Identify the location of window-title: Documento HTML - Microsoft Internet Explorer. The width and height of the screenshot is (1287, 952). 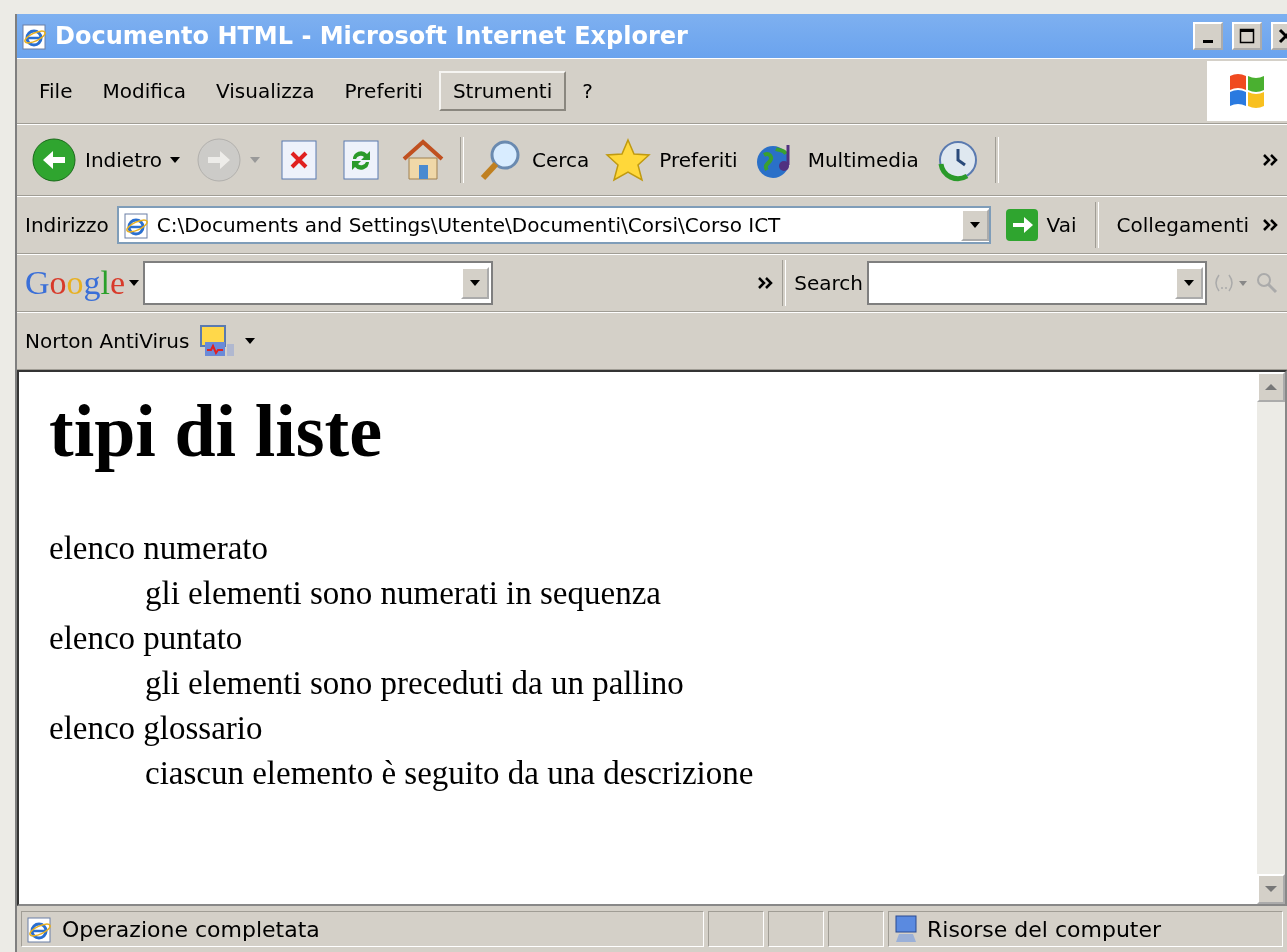
(372, 36).